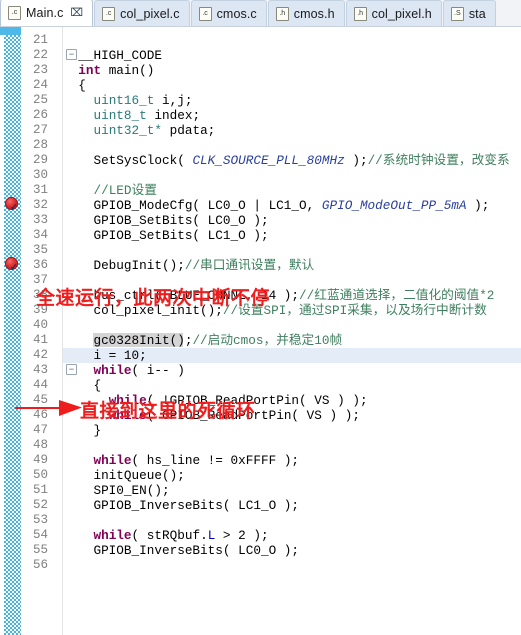 This screenshot has height=635, width=521. I want to click on line-number: 47, so click(40, 430).